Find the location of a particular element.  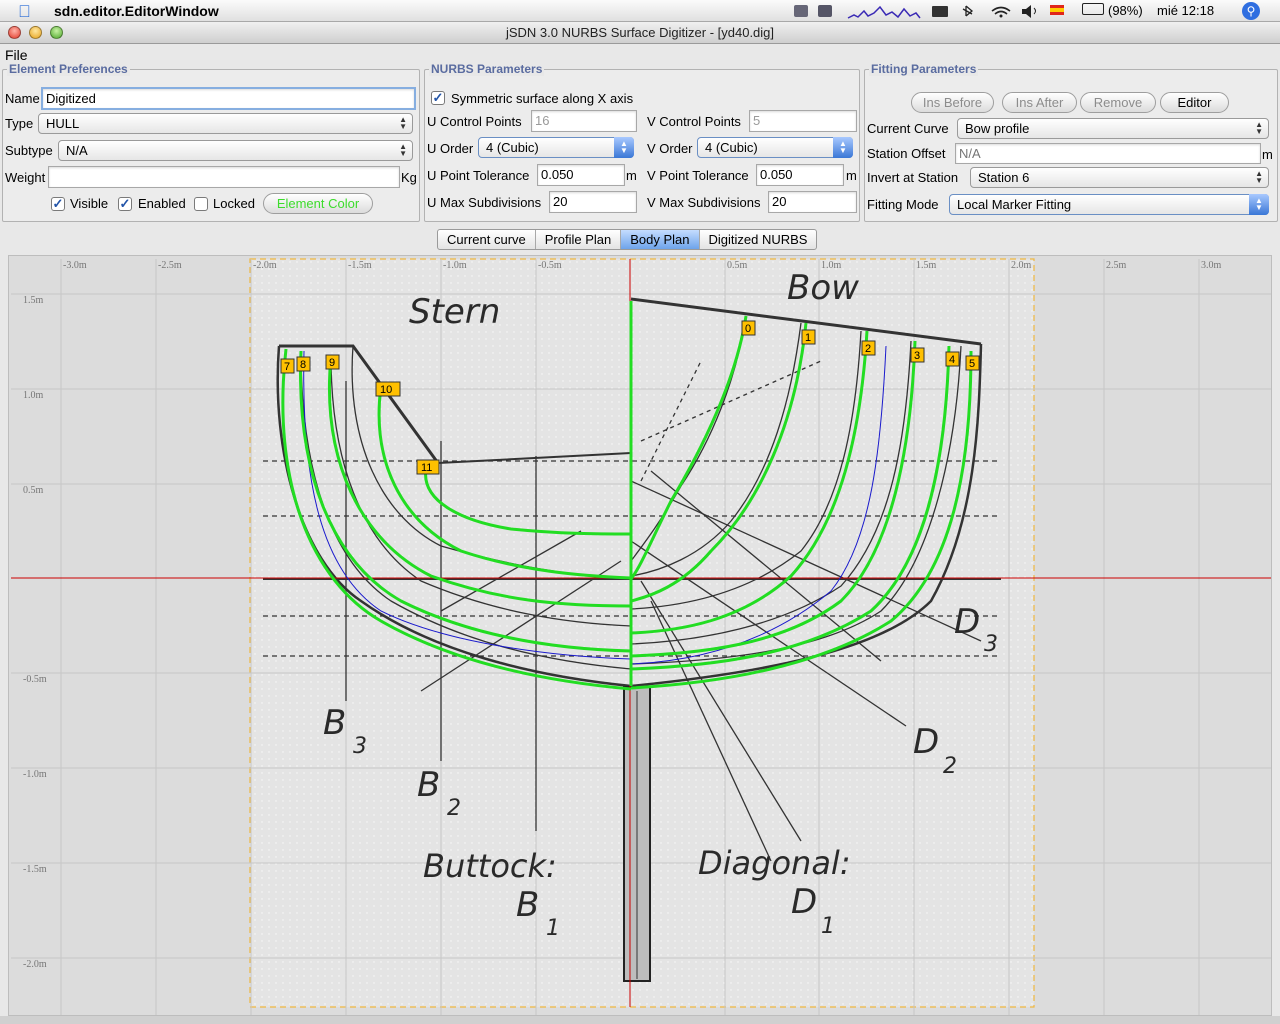

station-marker-11: 11 is located at coordinates (428, 467).